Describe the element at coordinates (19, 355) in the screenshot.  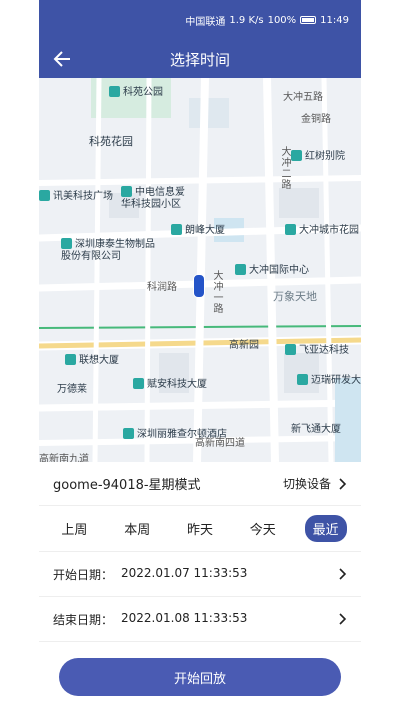
I see `left-margin` at that location.